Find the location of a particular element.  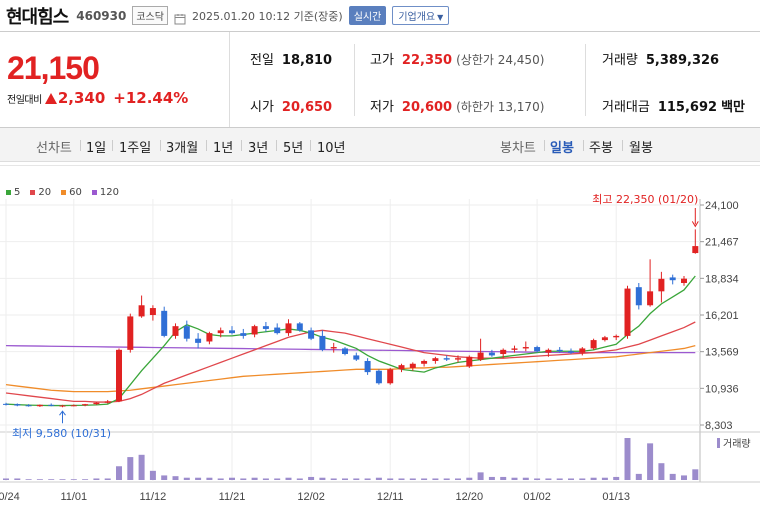

candle-chart-label: 봉차트 is located at coordinates (518, 148).